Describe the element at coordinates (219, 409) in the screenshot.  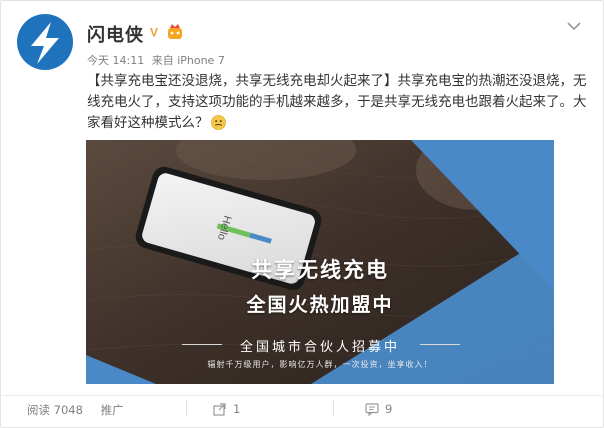
I see `repost-icon` at that location.